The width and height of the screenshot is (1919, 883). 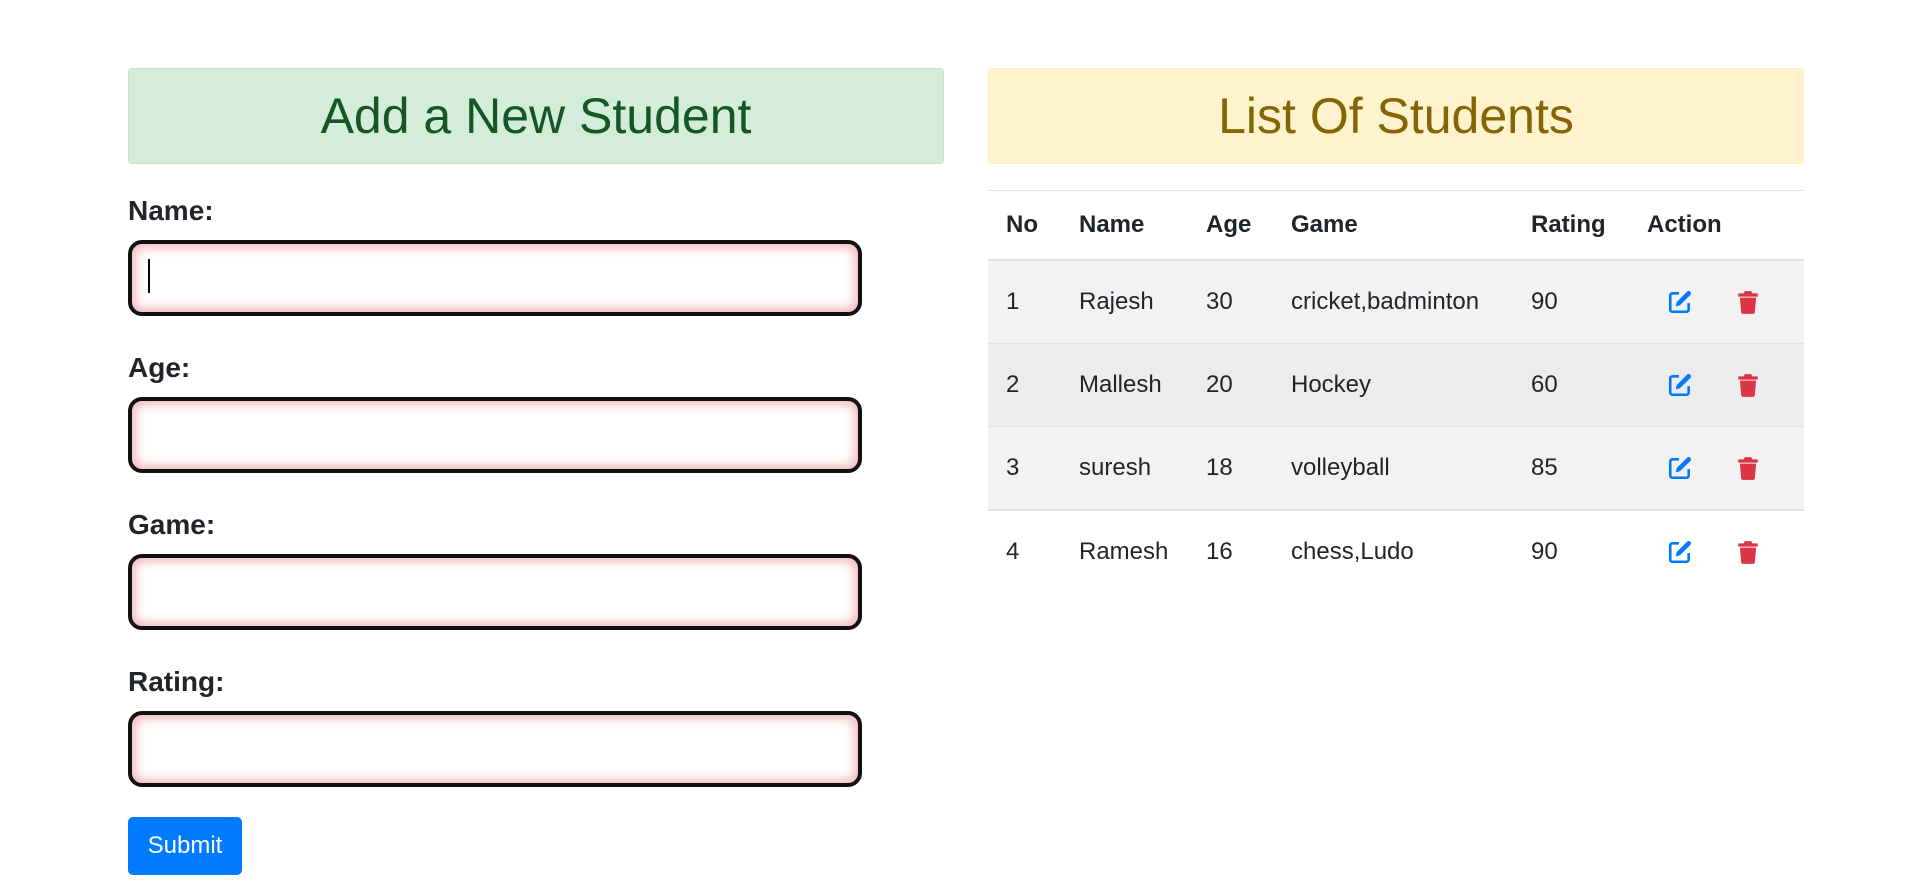 I want to click on column-header-rating: Rating, so click(x=1571, y=225).